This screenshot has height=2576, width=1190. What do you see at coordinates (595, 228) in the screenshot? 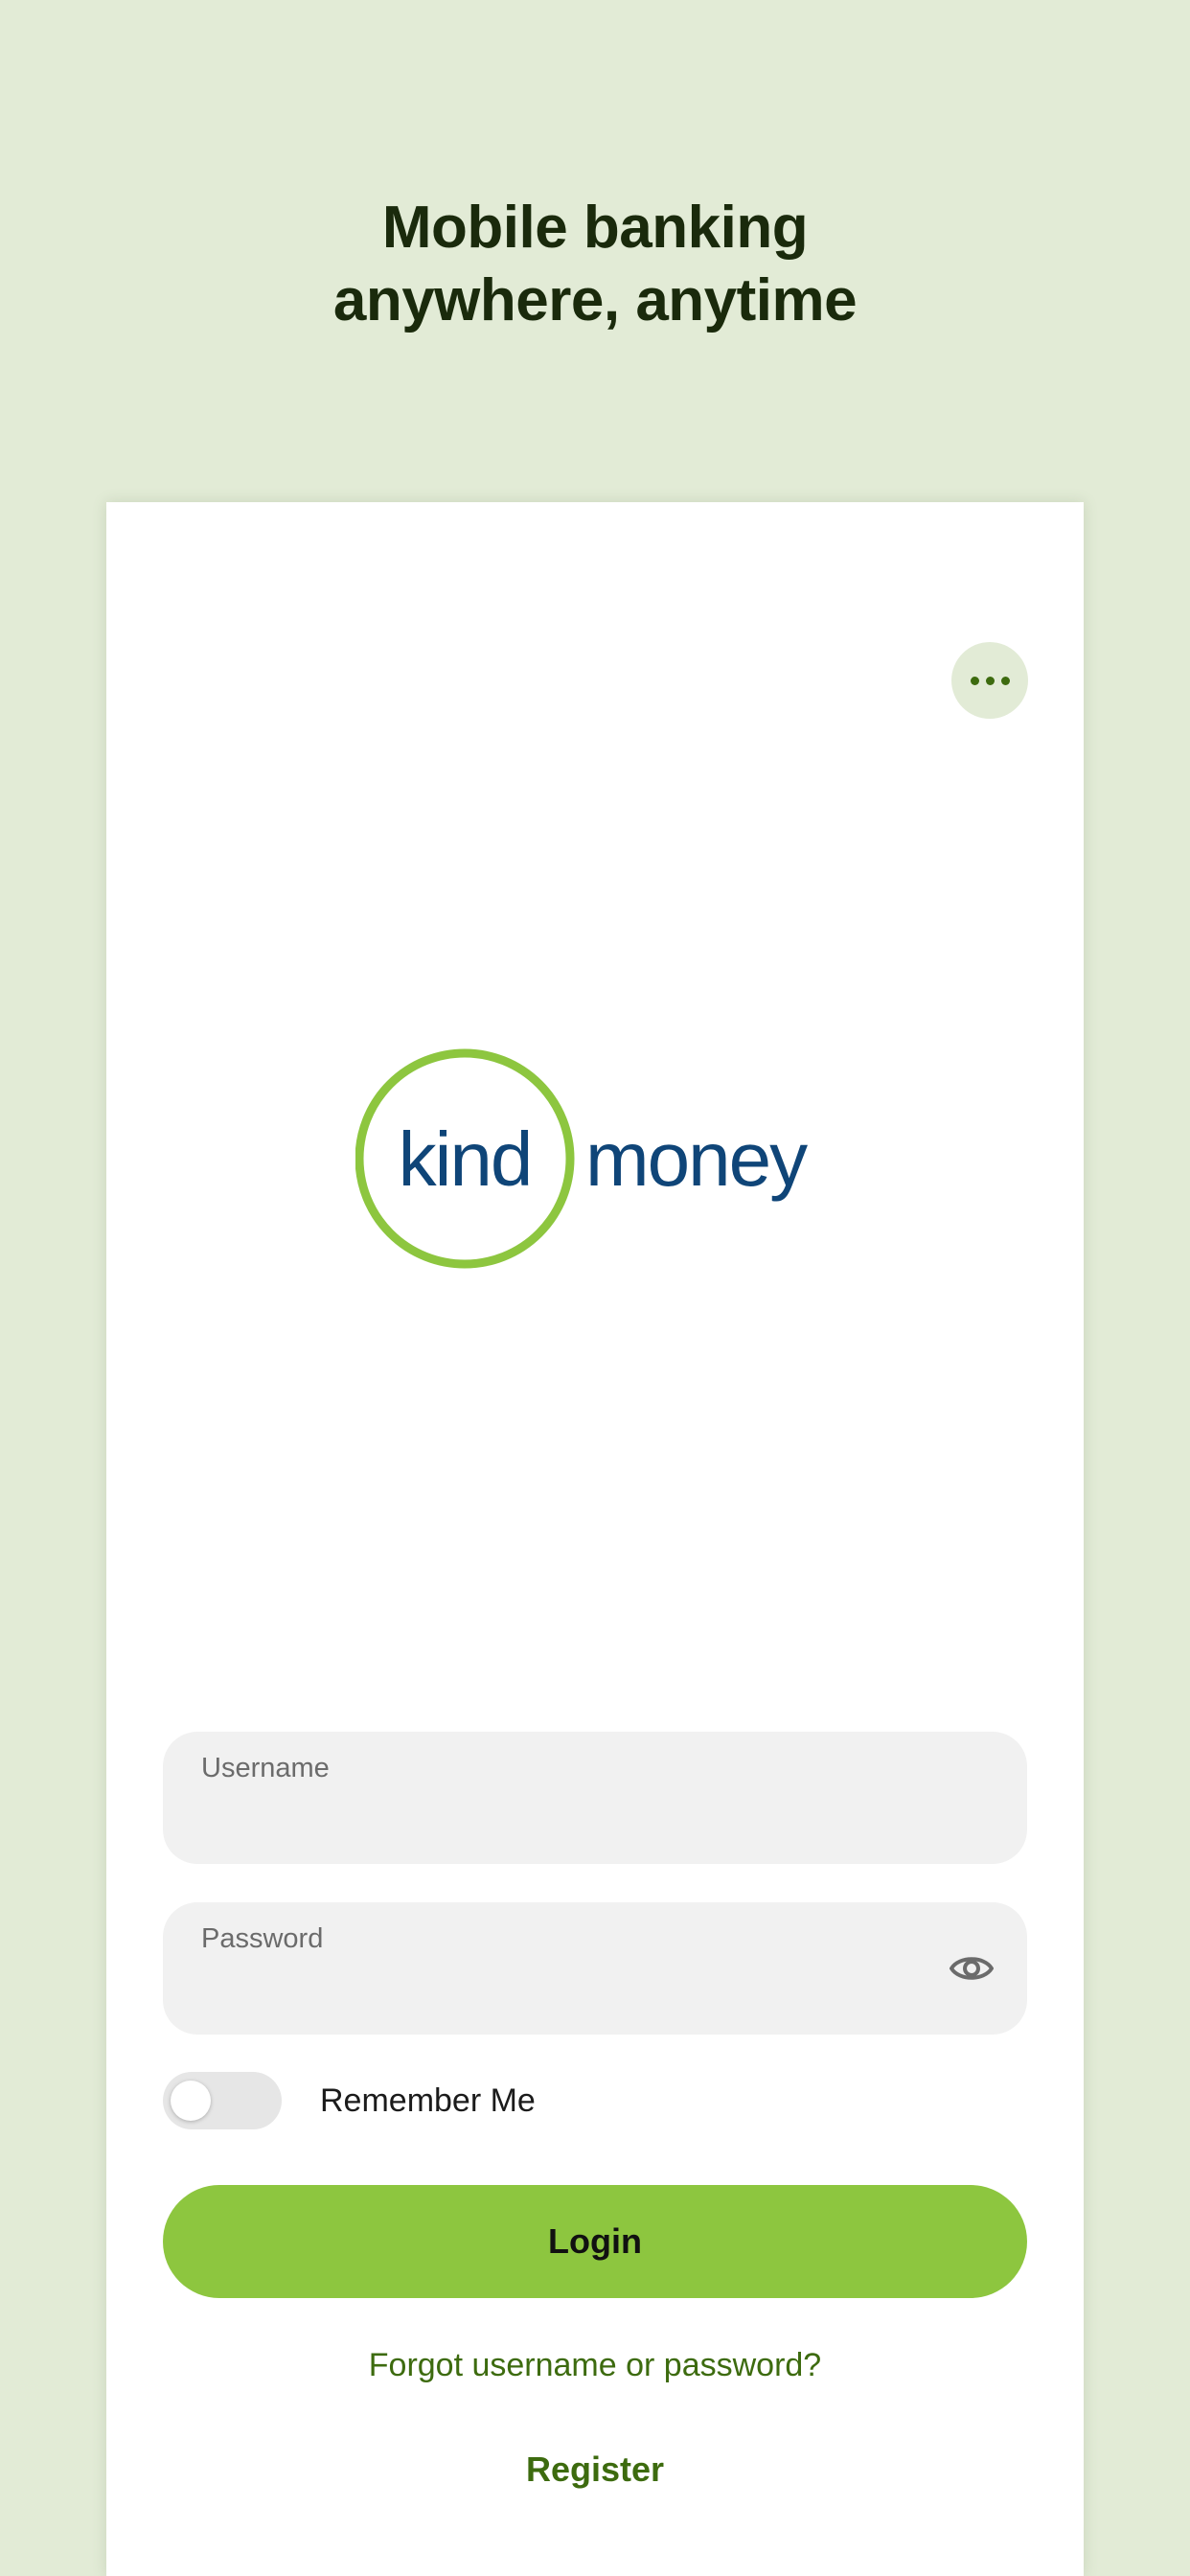
I see `headline-line-1: Mobile banking` at bounding box center [595, 228].